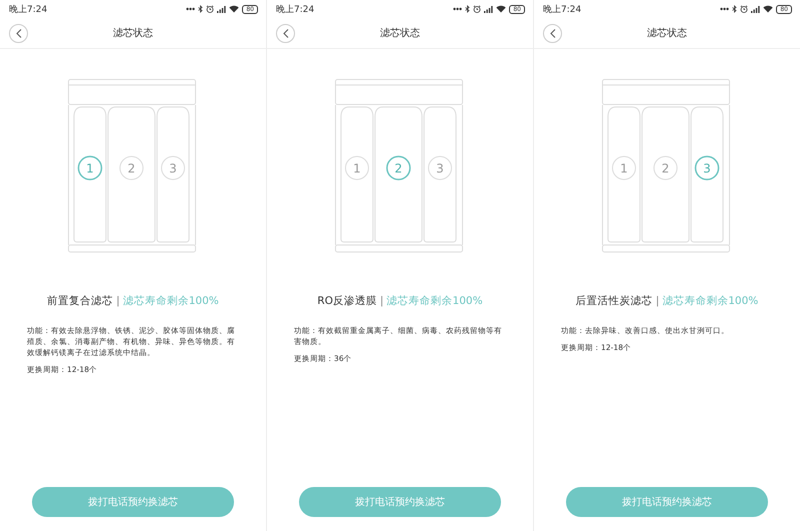 This screenshot has height=531, width=800. Describe the element at coordinates (347, 301) in the screenshot. I see `filter-name: RO反渗透膜` at that location.